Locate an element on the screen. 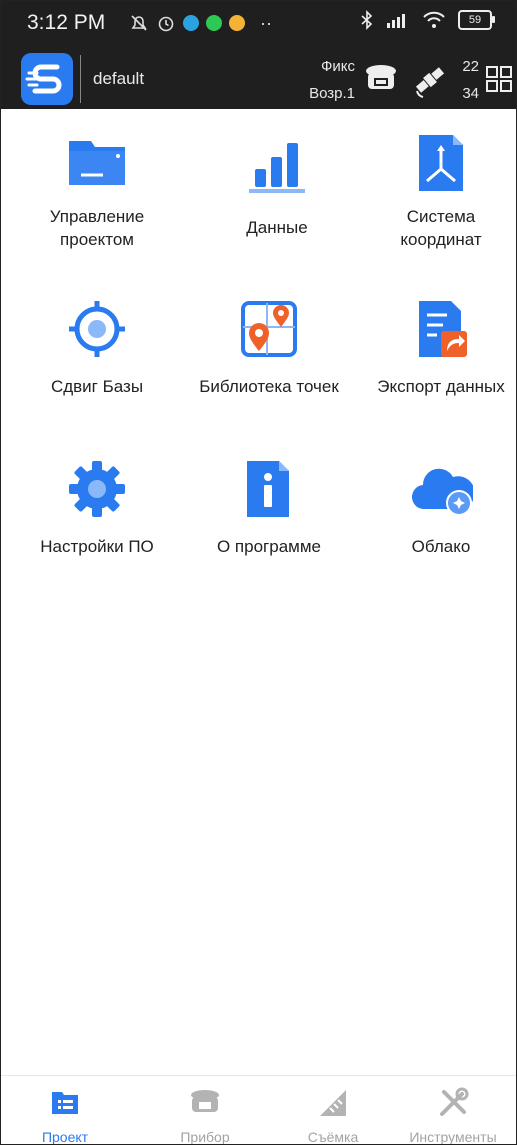 Image resolution: width=517 pixels, height=1145 pixels. system-icons: 59 is located at coordinates (427, 20).